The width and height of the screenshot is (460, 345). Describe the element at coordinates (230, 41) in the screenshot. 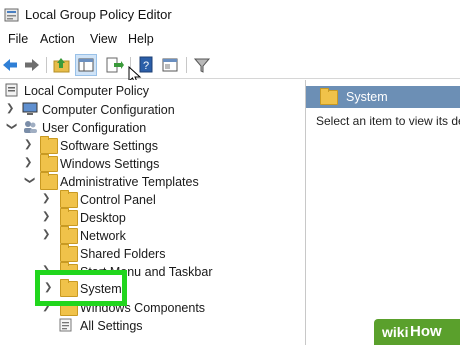

I see `menu-bar: File Action View Help` at that location.